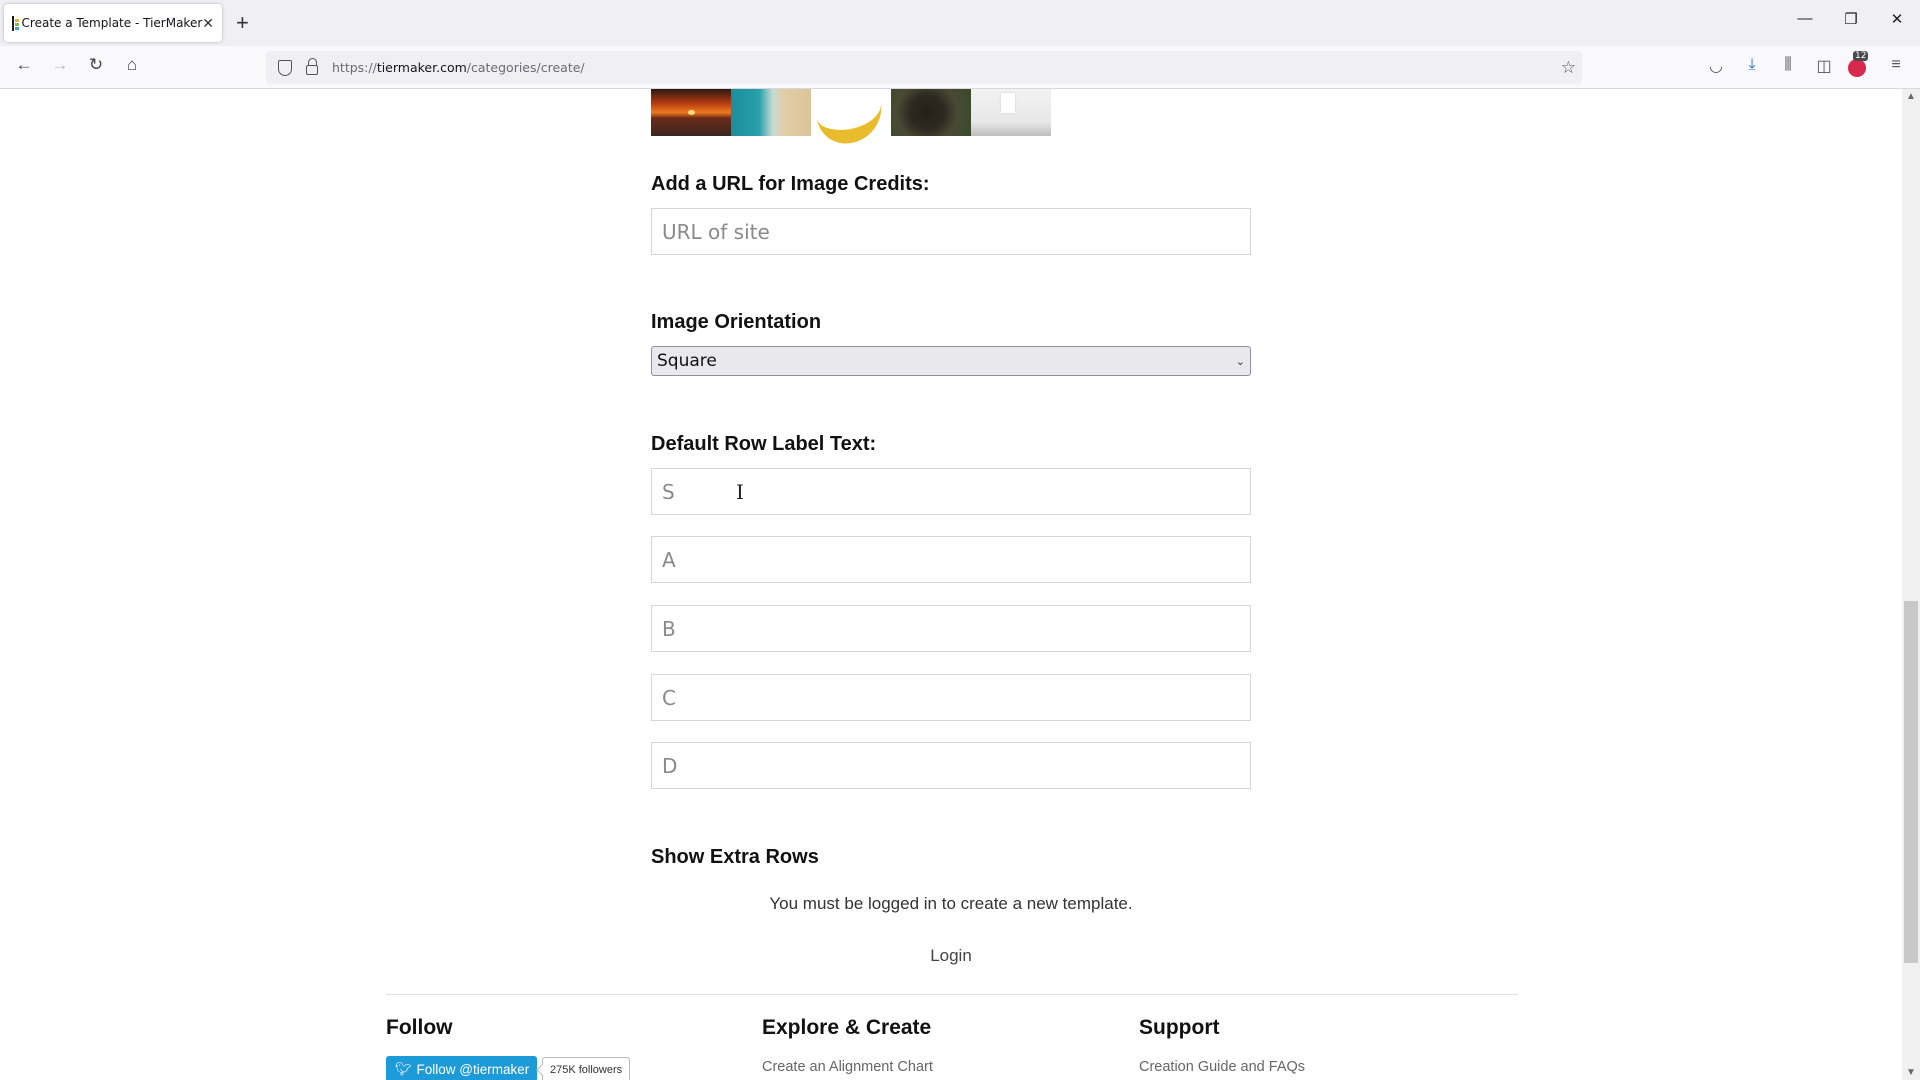  What do you see at coordinates (1824, 66) in the screenshot?
I see `sidebar-icon: ◫` at bounding box center [1824, 66].